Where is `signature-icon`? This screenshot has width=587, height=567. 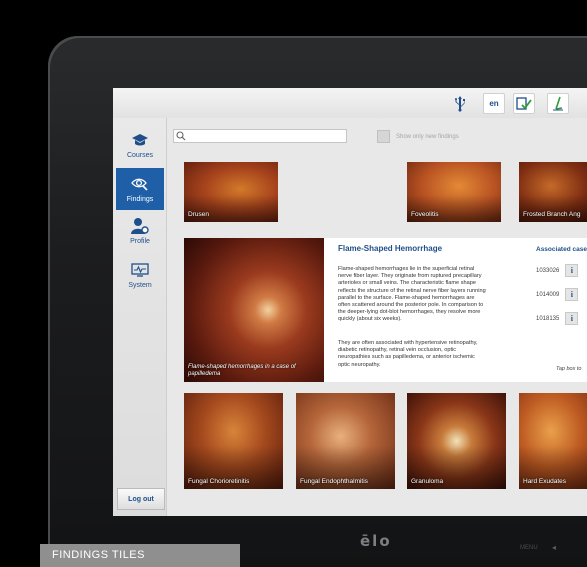
signature-icon is located at coordinates (558, 103).